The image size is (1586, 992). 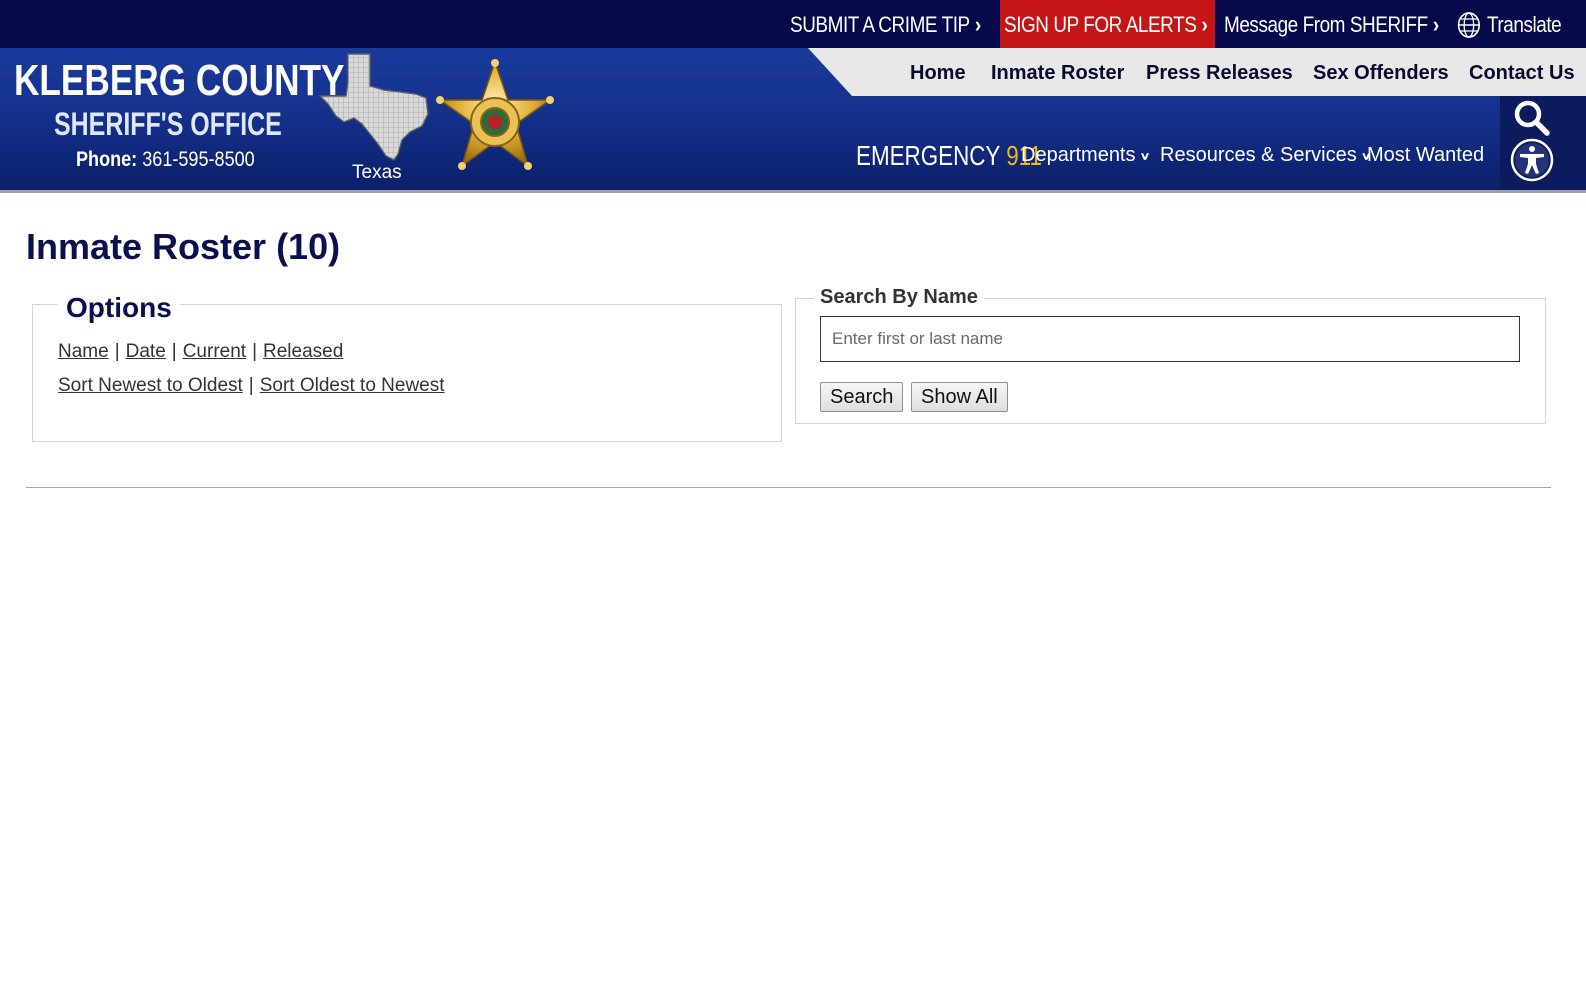 I want to click on phone-label: Phone:, so click(x=107, y=159).